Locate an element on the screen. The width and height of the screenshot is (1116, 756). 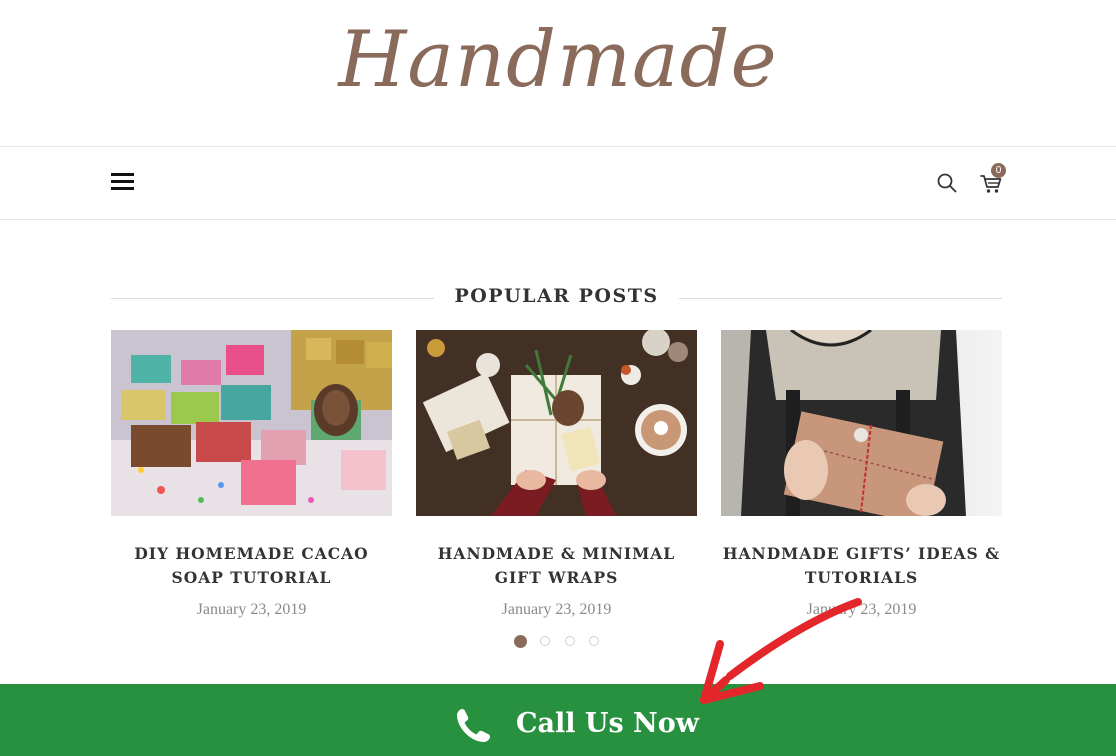
post-image-gifts-ideas is located at coordinates (861, 426).